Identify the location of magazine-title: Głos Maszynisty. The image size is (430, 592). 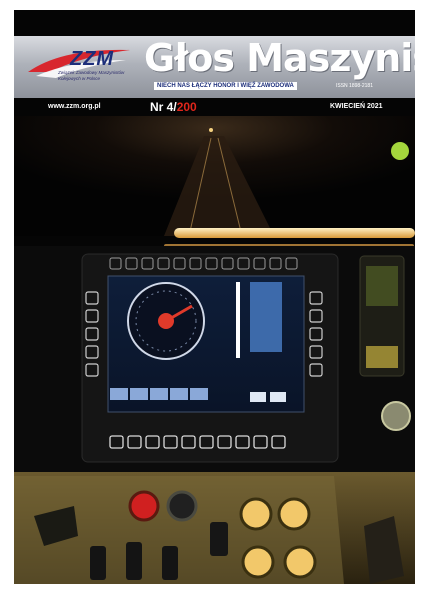
(279, 58).